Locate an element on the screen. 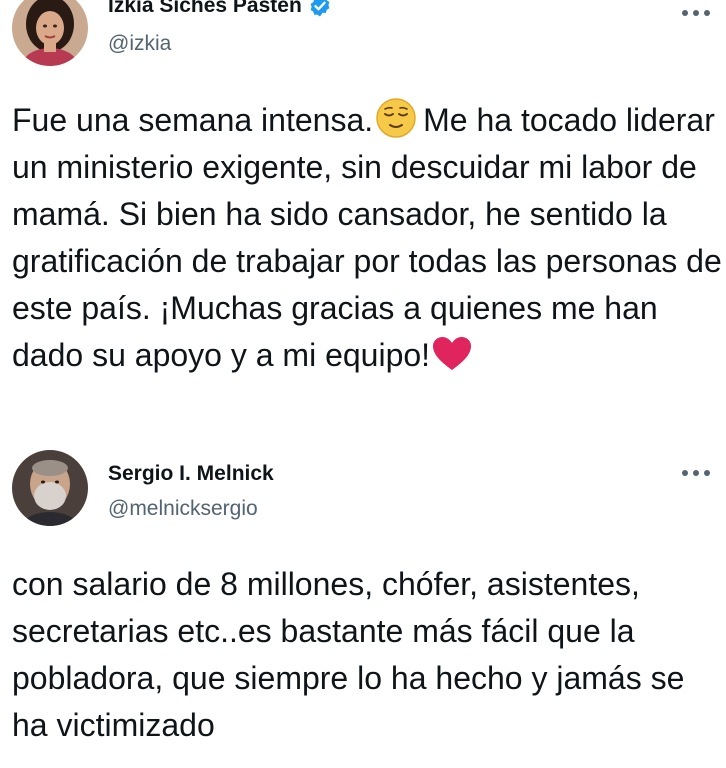  avatar-melnick-image is located at coordinates (50, 488).